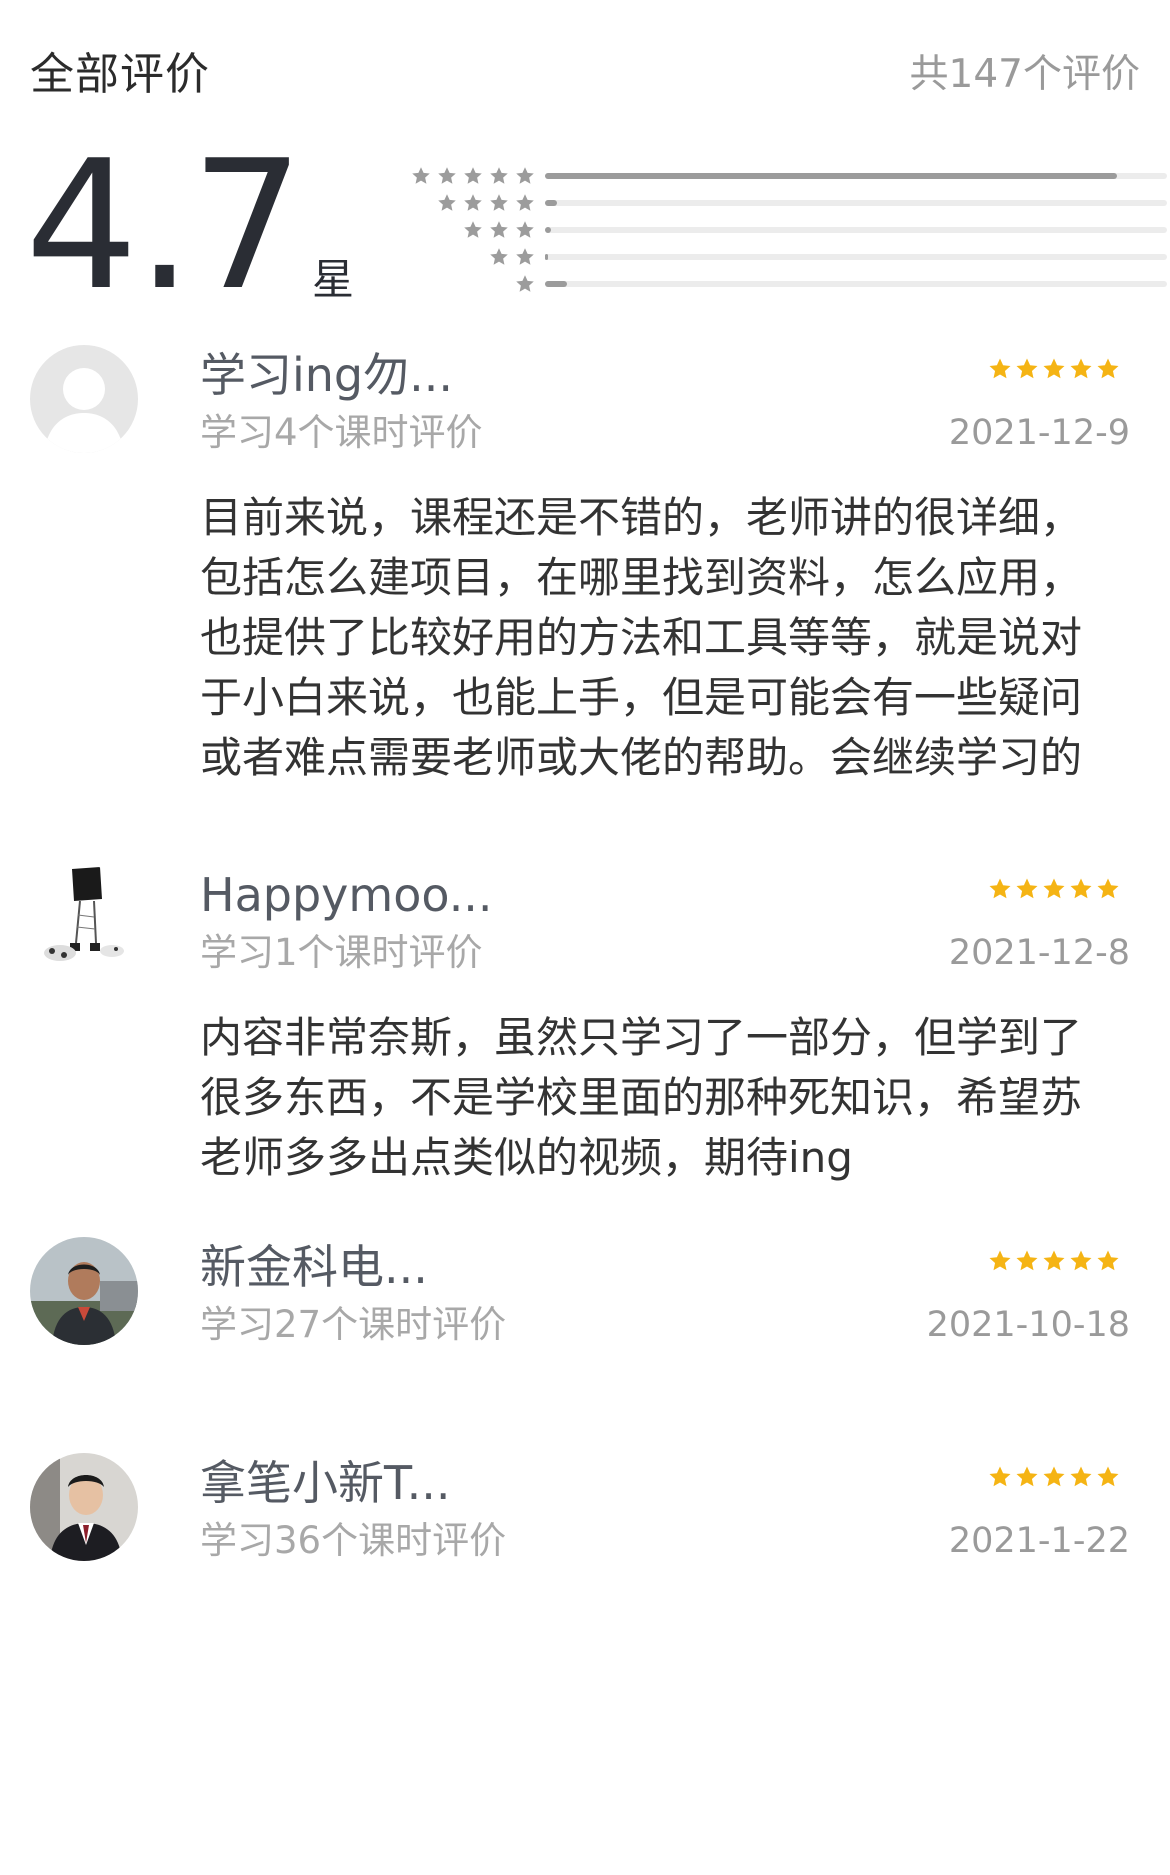 The height and width of the screenshot is (1875, 1170). What do you see at coordinates (84, 1291) in the screenshot?
I see `user-photo-icon` at bounding box center [84, 1291].